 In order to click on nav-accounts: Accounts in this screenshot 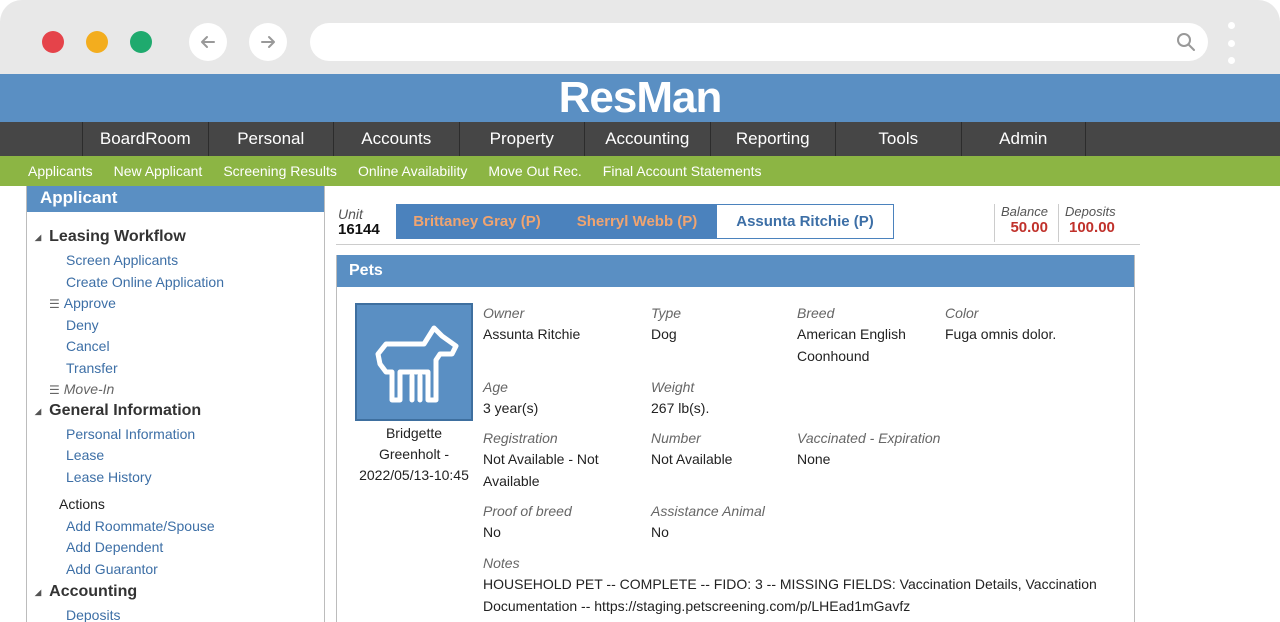, I will do `click(396, 139)`.